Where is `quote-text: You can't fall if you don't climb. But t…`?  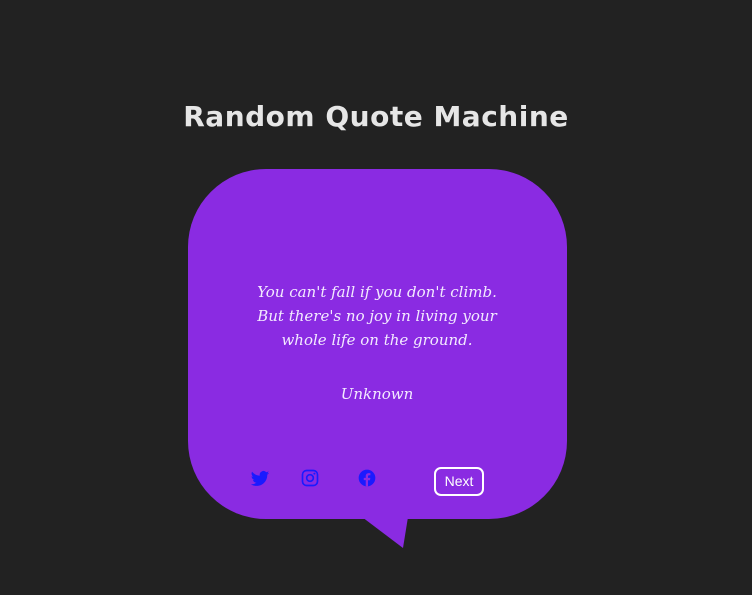 quote-text: You can't fall if you don't climb. But t… is located at coordinates (377, 316).